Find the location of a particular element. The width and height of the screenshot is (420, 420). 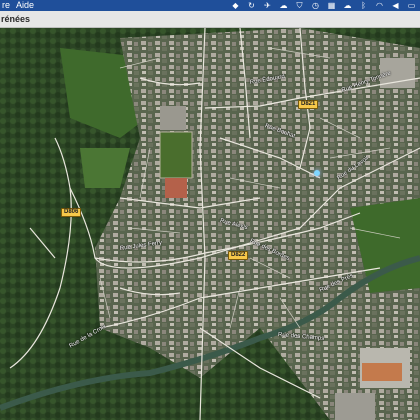

battery-icon: ▭ is located at coordinates (411, 5).